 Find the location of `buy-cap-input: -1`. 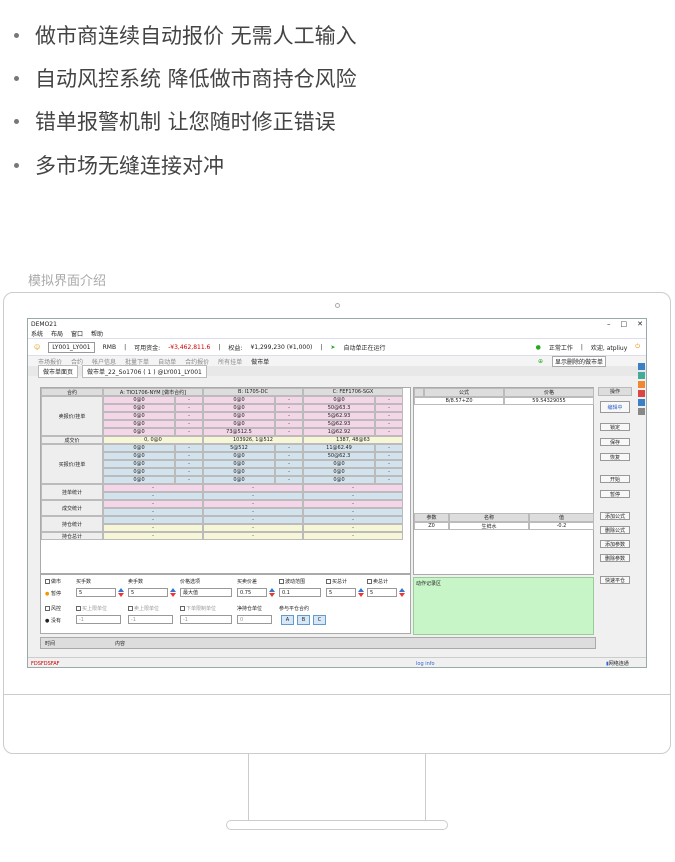

buy-cap-input: -1 is located at coordinates (98, 619).